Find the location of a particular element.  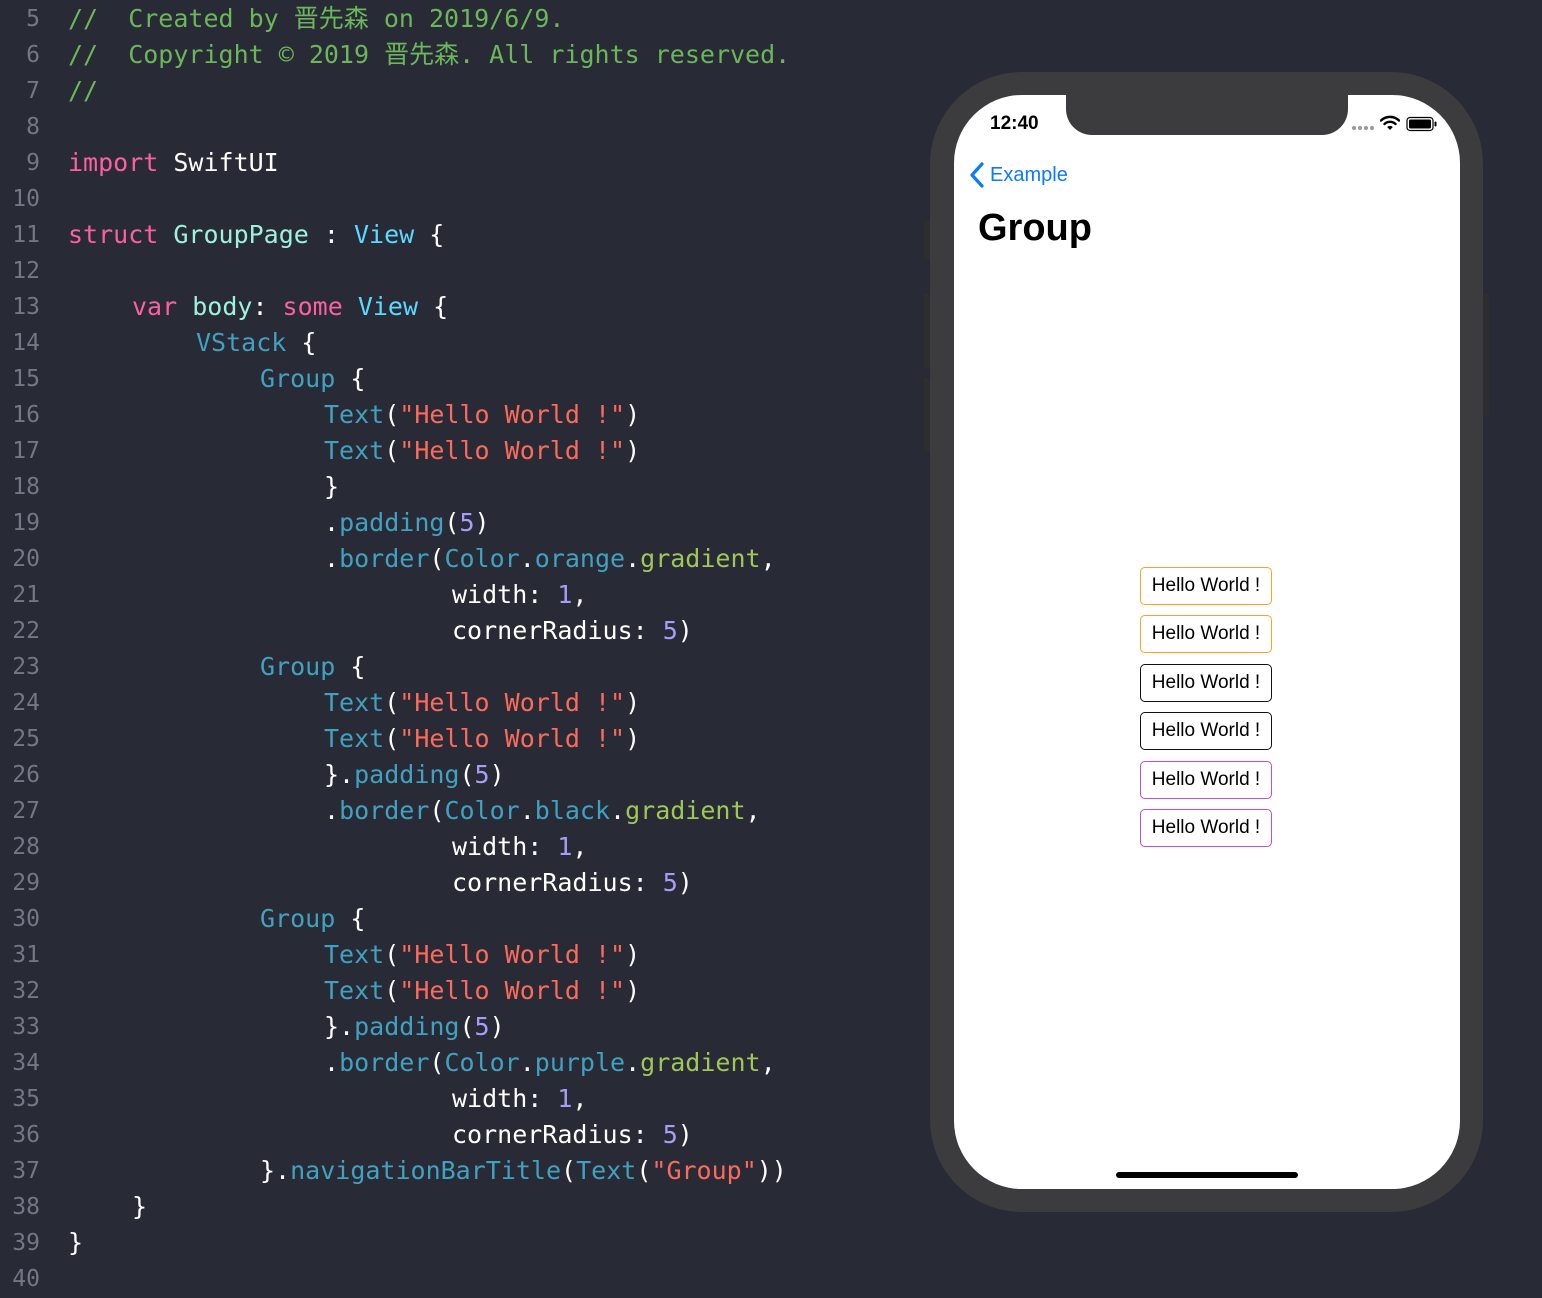

code-text: VStack { is located at coordinates (256, 343).